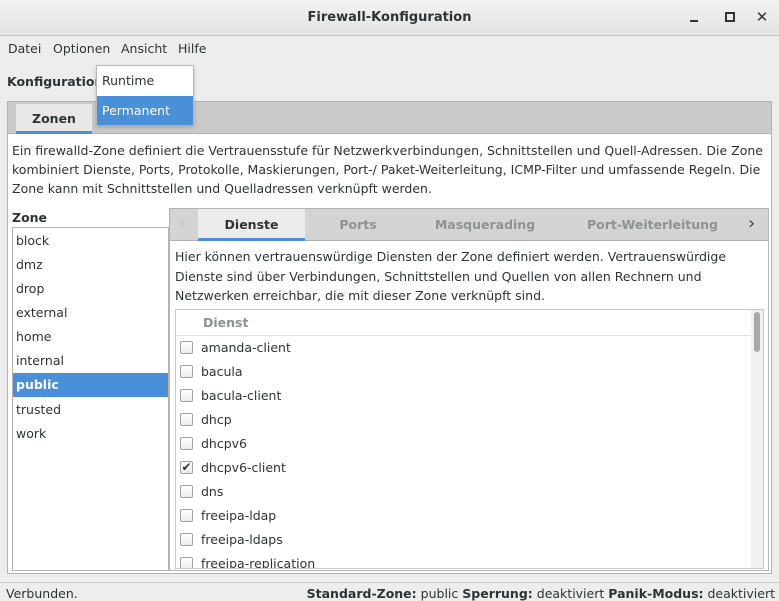 This screenshot has width=779, height=601. Describe the element at coordinates (241, 395) in the screenshot. I see `service-label: bacula-client` at that location.